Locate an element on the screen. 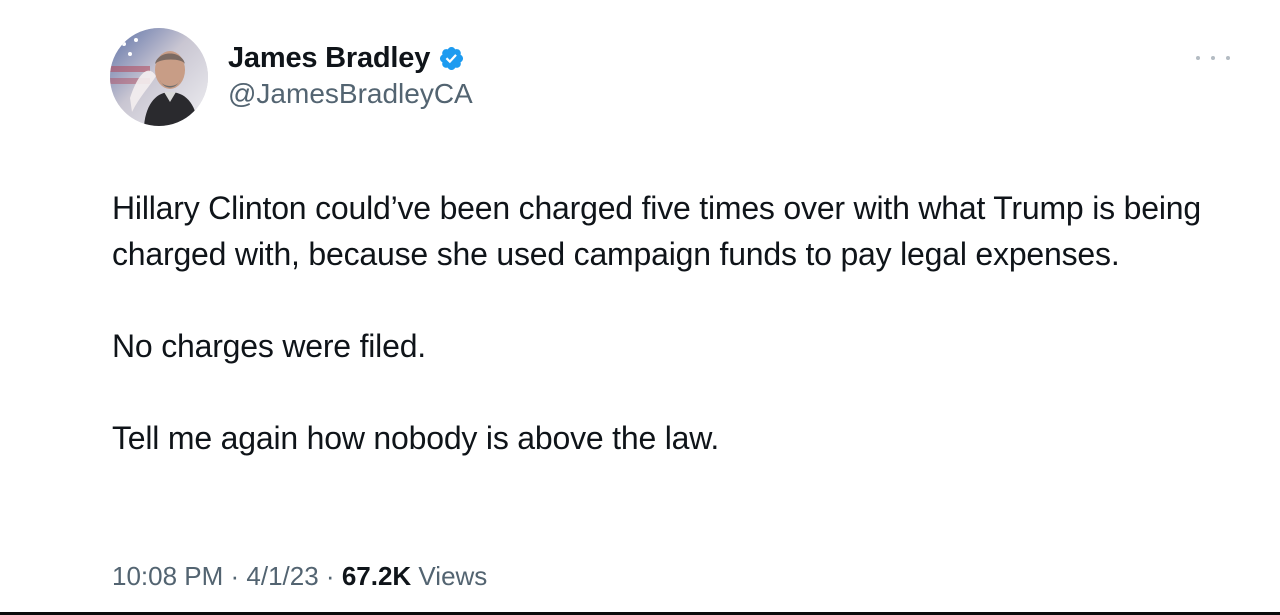 This screenshot has height=615, width=1280. views-count: 67.2K is located at coordinates (376, 576).